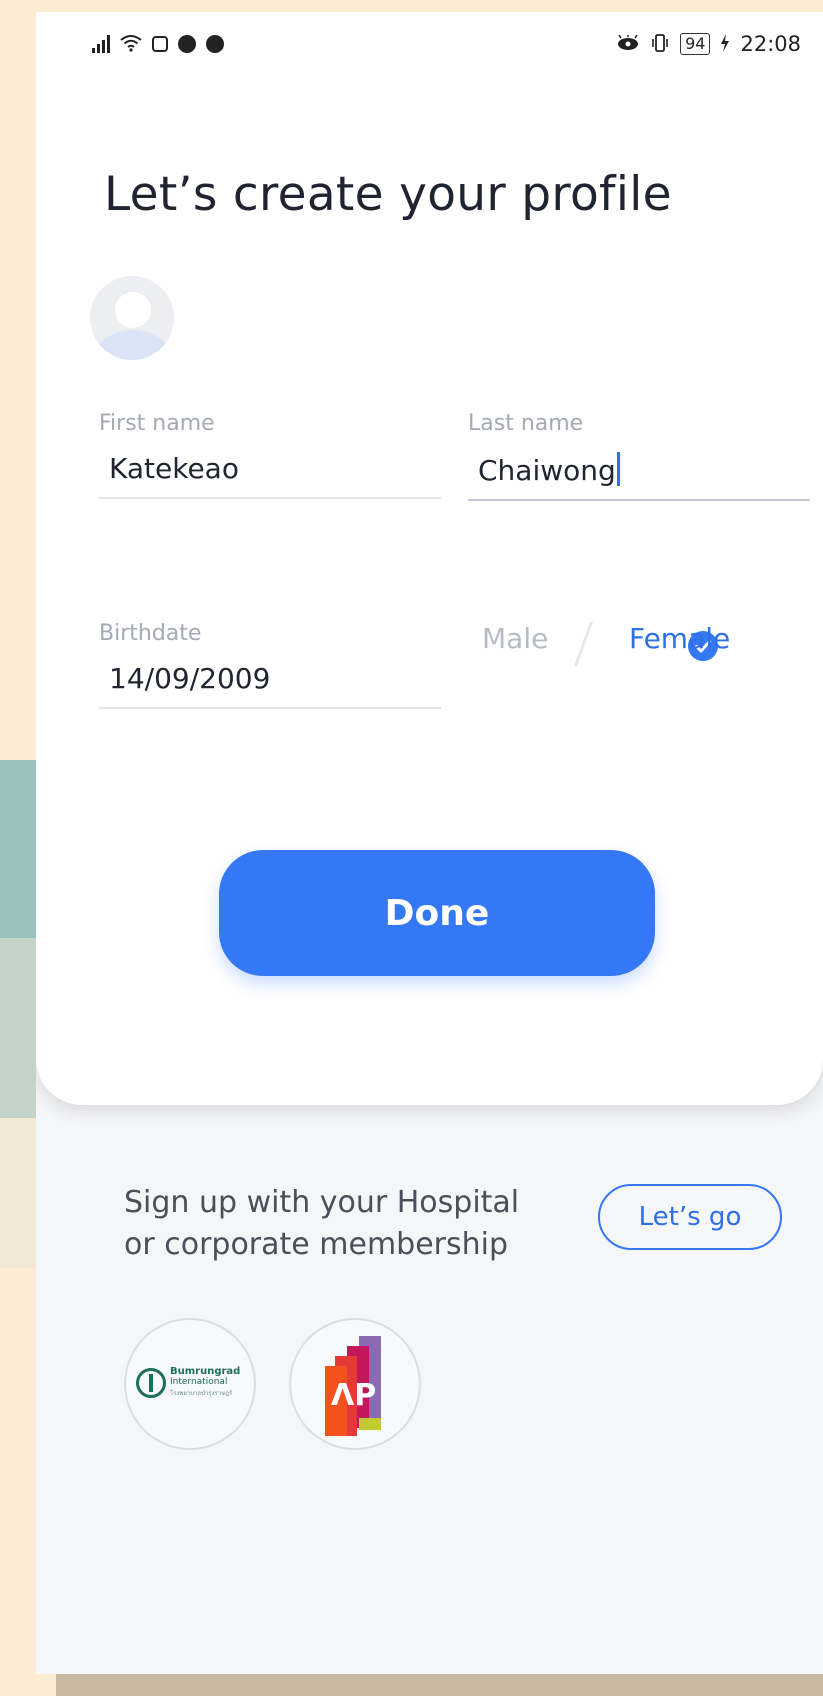 The width and height of the screenshot is (823, 1696). I want to click on status-bar-right: 94 22:08, so click(708, 44).